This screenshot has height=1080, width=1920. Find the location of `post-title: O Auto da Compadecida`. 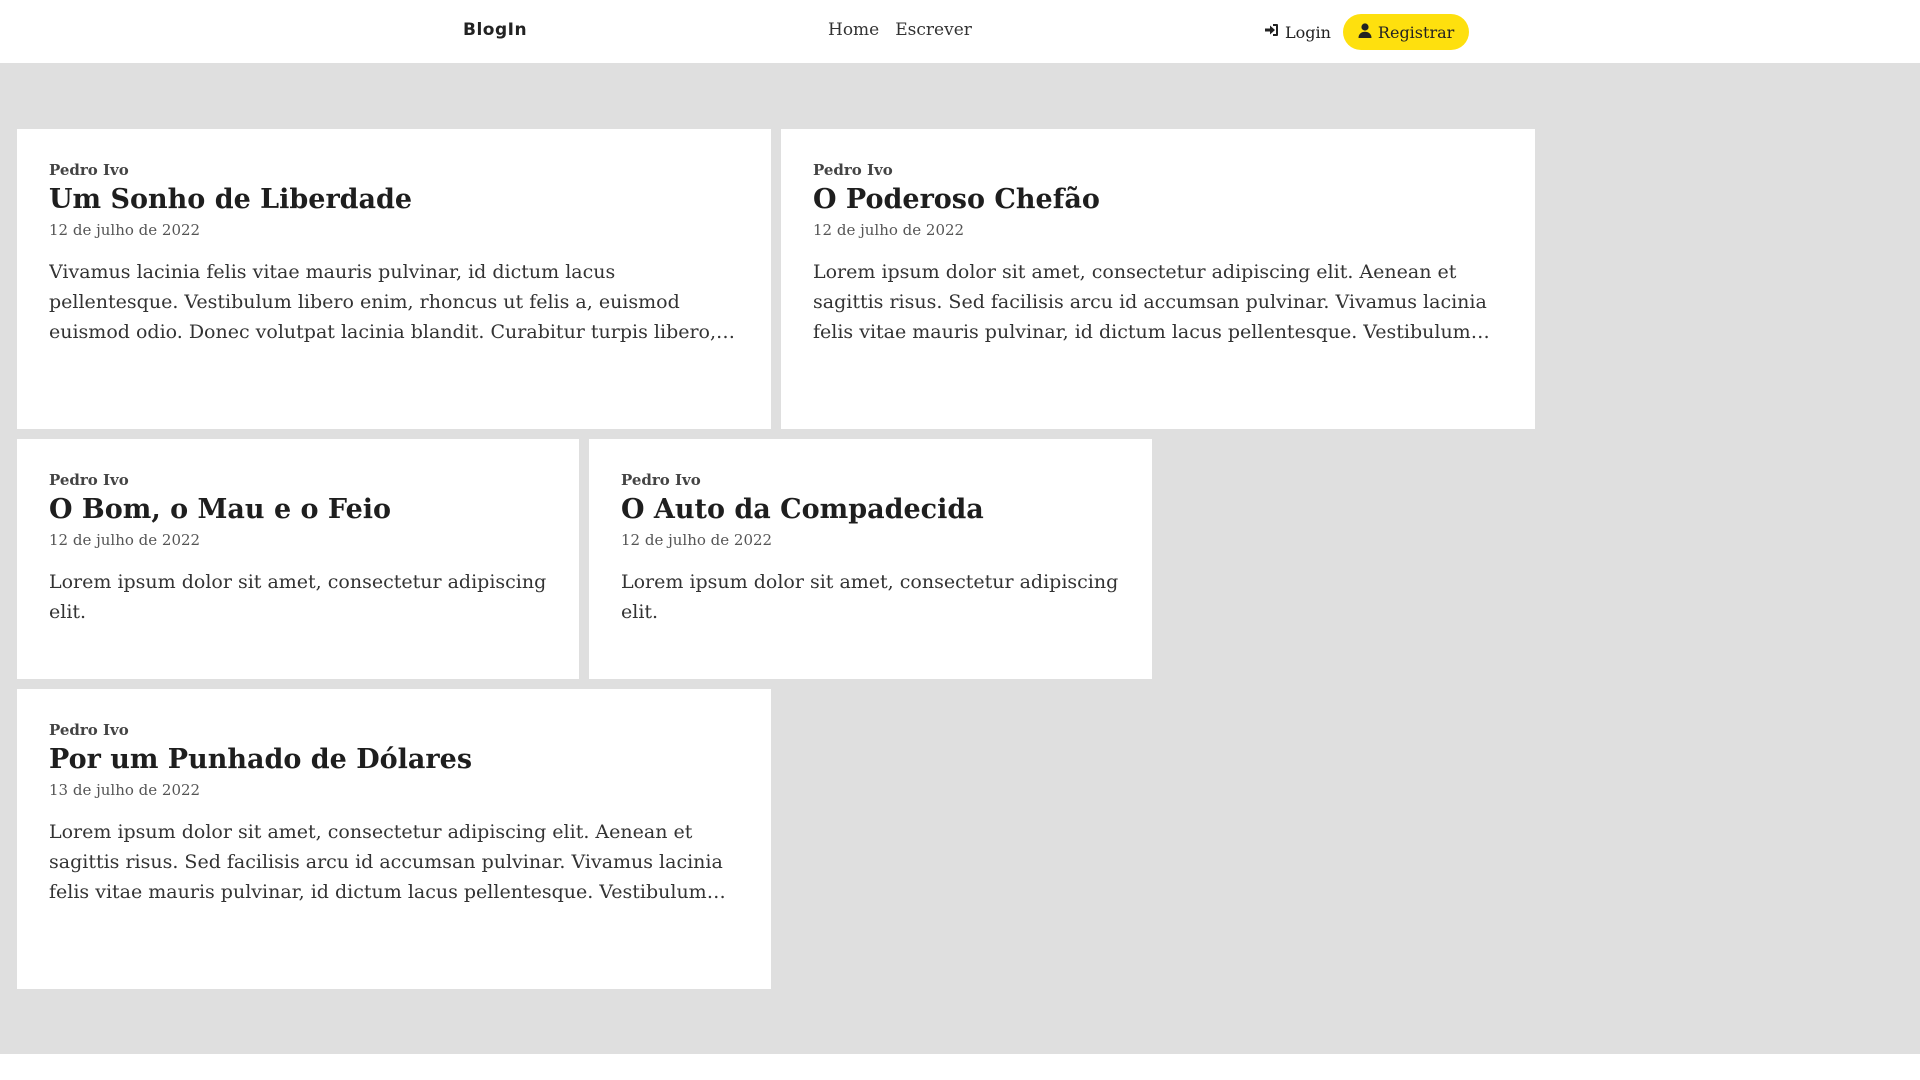

post-title: O Auto da Compadecida is located at coordinates (870, 510).